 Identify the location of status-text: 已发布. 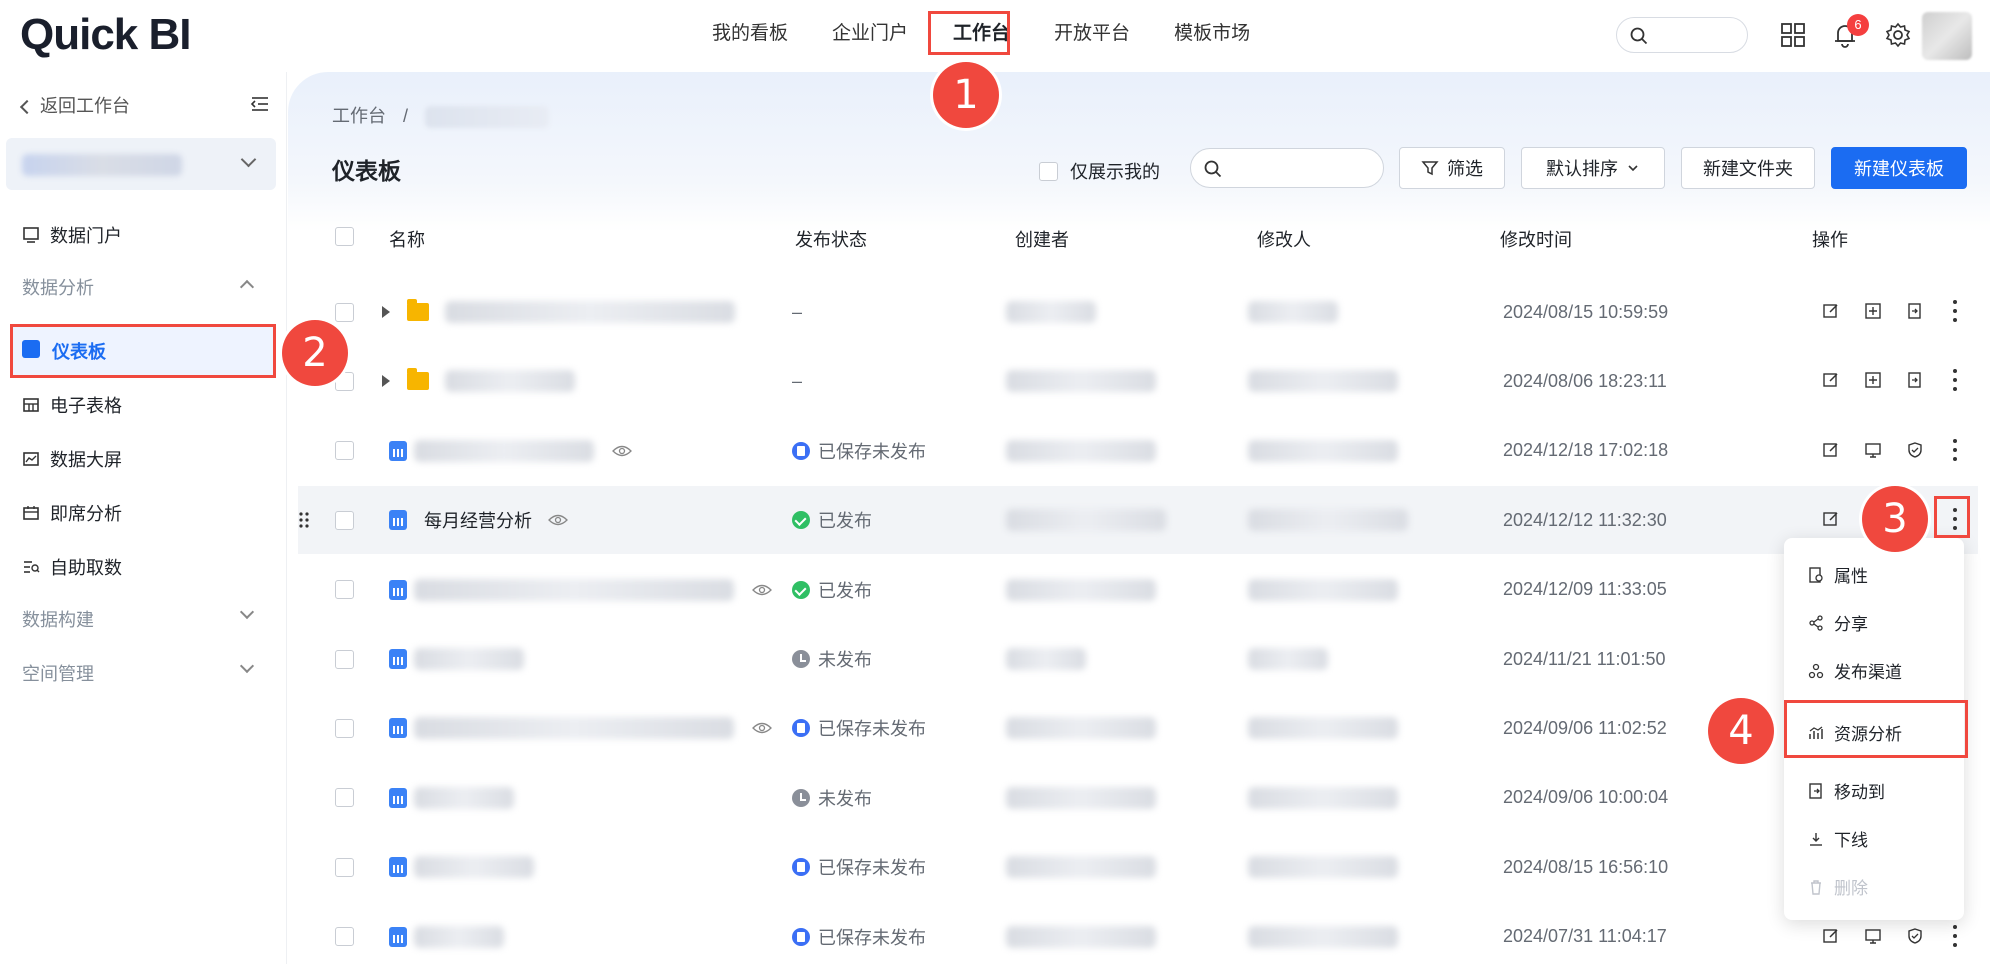
(845, 590).